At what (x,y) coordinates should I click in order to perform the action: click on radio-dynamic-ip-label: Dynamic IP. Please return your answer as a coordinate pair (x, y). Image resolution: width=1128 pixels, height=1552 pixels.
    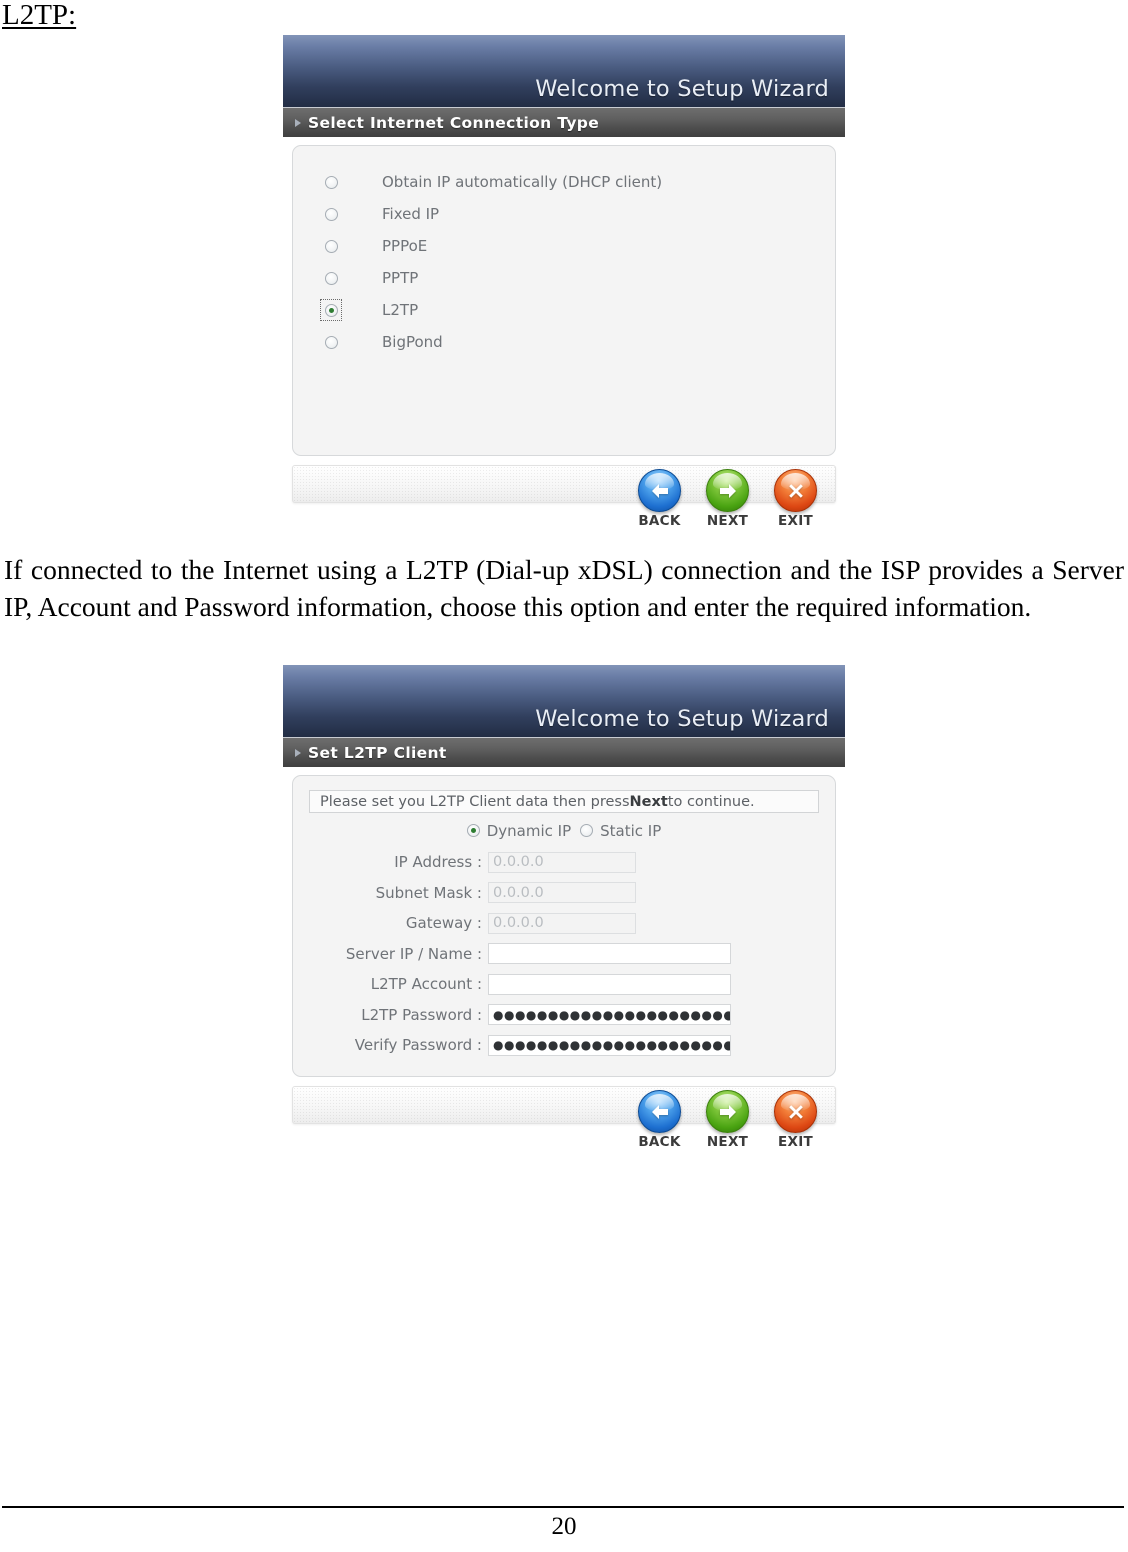
    Looking at the image, I should click on (529, 830).